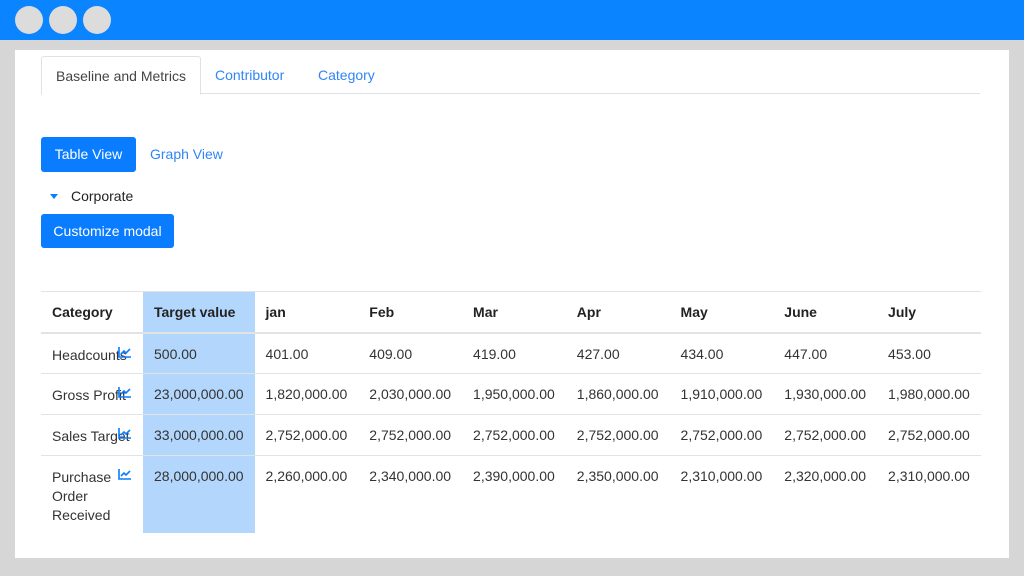 This screenshot has width=1024, height=576. I want to click on month-value-cell: 419.00, so click(514, 353).